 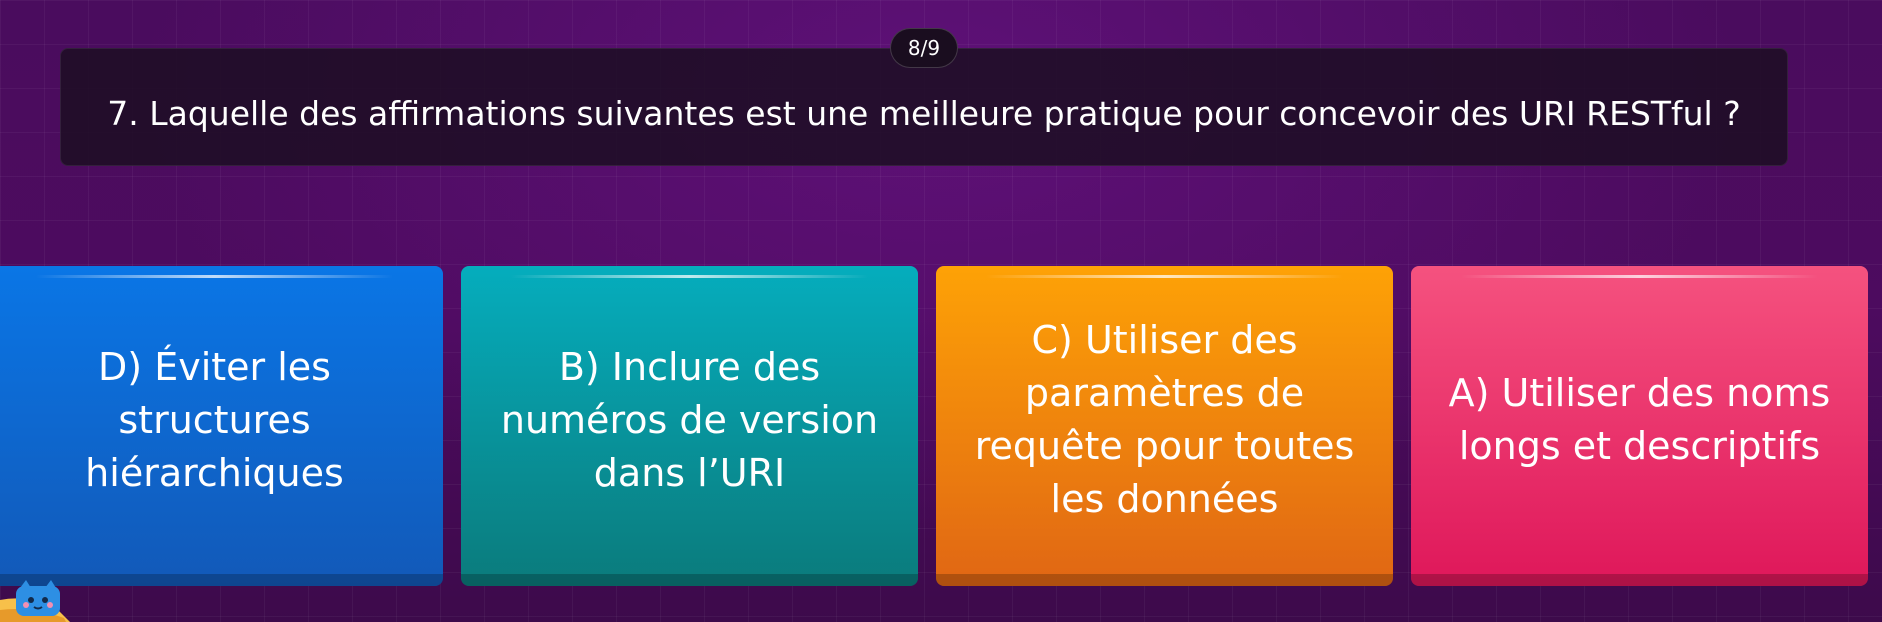 What do you see at coordinates (35, 601) in the screenshot?
I see `cat-mascot-icon` at bounding box center [35, 601].